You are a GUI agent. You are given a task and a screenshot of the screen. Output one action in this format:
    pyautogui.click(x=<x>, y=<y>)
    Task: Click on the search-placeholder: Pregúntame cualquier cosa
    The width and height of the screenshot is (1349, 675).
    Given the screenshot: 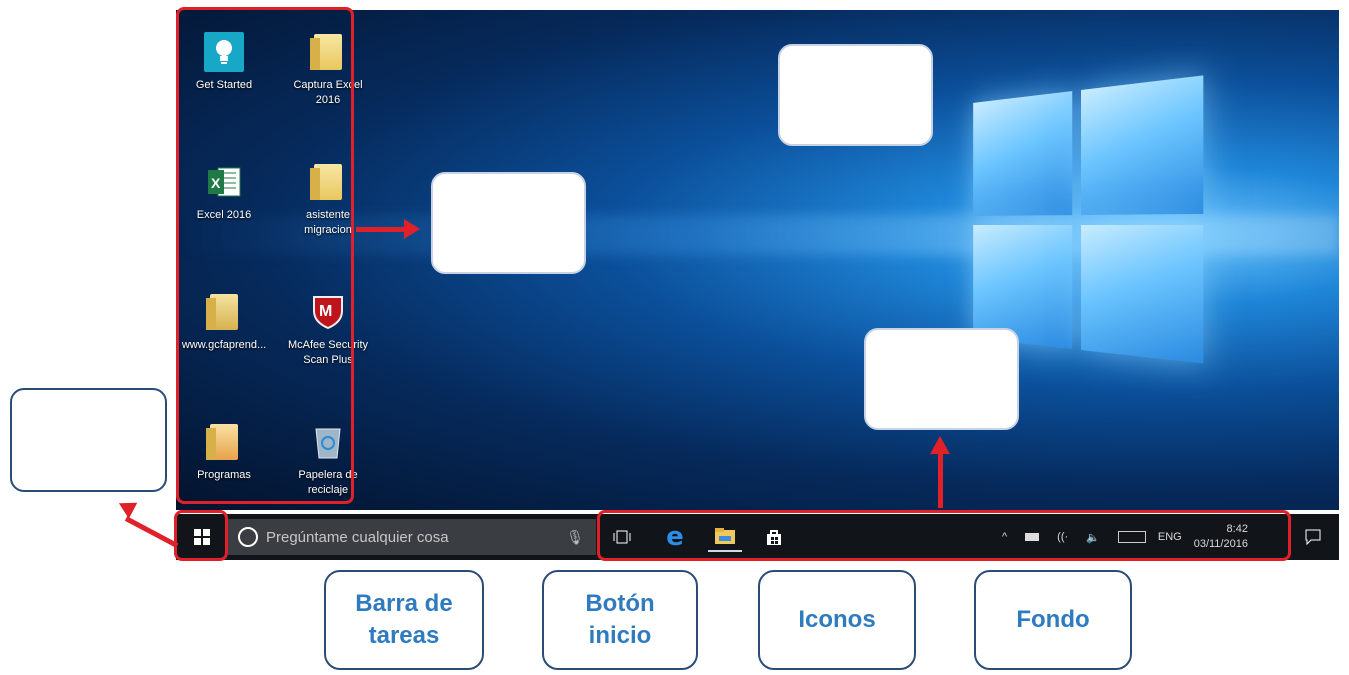 What is the action you would take?
    pyautogui.click(x=357, y=537)
    